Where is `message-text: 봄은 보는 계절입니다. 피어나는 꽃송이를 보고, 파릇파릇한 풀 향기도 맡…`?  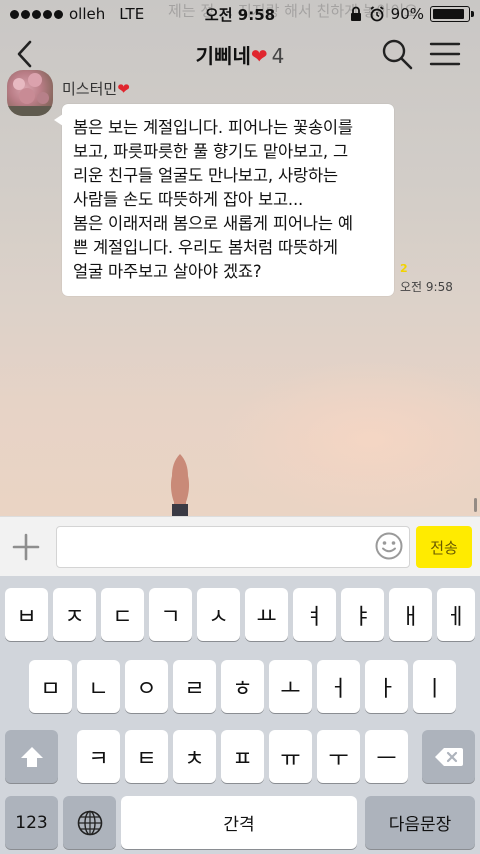
message-text: 봄은 보는 계절입니다. 피어나는 꽃송이를 보고, 파릇파릇한 풀 향기도 맡… is located at coordinates (213, 199).